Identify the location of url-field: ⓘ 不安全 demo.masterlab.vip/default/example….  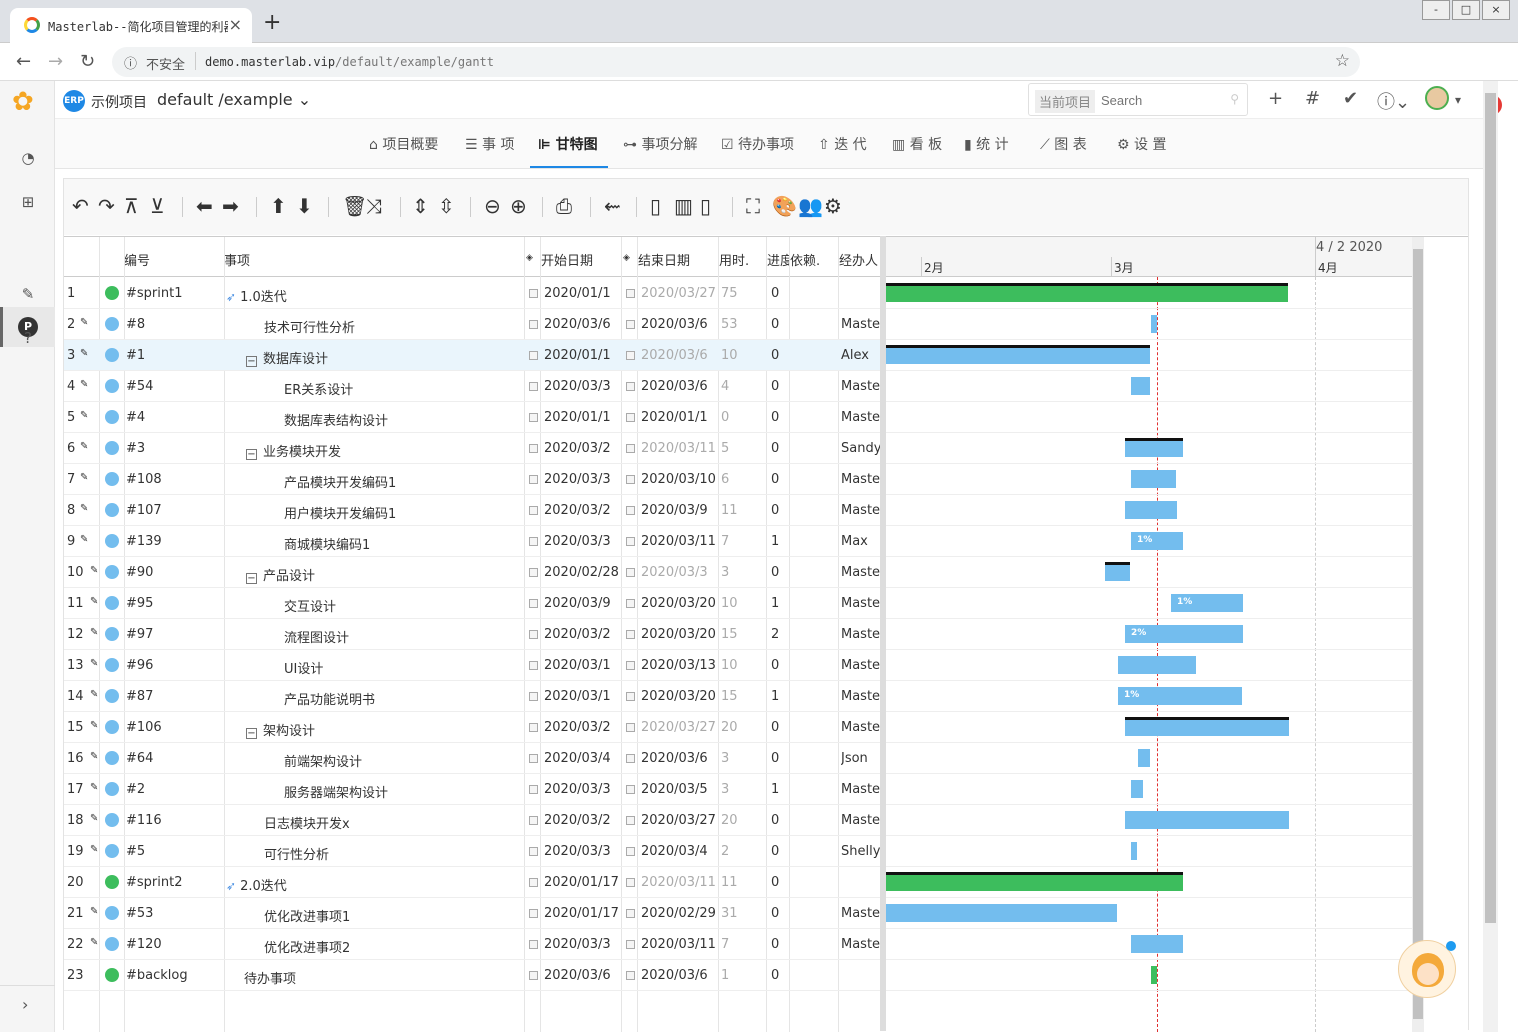
(736, 62).